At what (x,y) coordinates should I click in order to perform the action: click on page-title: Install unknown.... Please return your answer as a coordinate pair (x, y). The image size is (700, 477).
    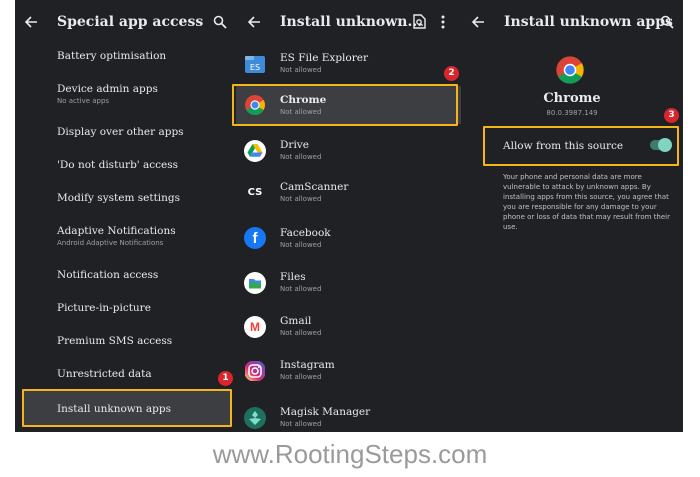
    Looking at the image, I should click on (351, 22).